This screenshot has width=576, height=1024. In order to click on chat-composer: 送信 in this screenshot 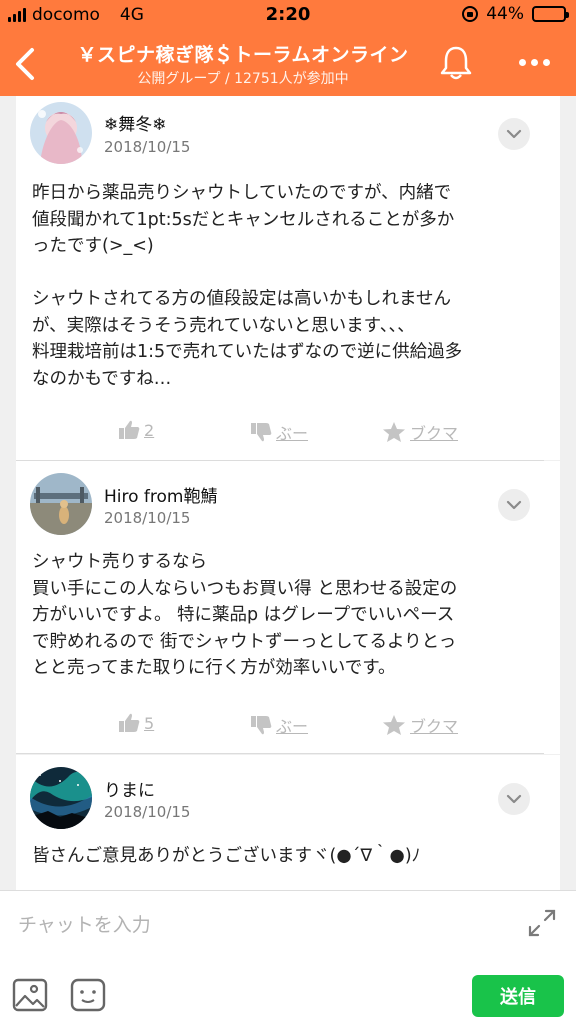, I will do `click(288, 957)`.